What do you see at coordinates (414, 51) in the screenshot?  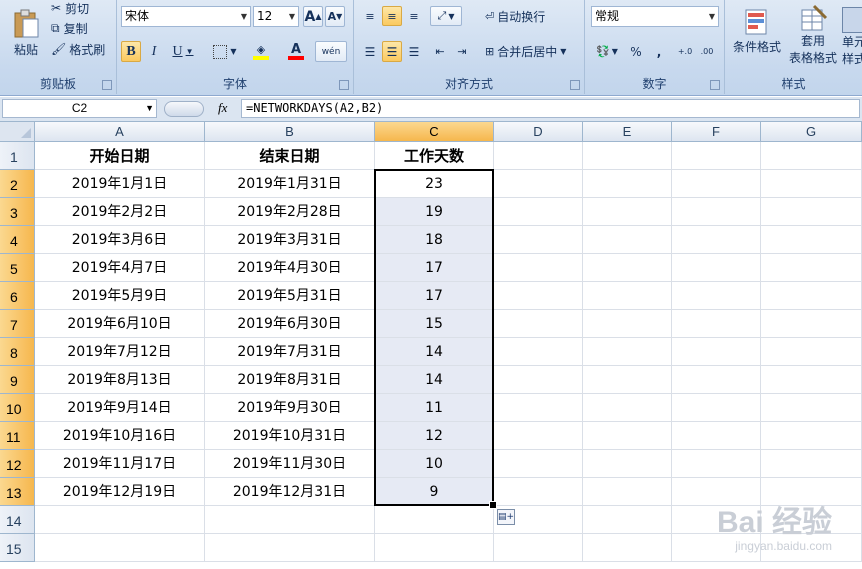 I see `align-right-button: ☰` at bounding box center [414, 51].